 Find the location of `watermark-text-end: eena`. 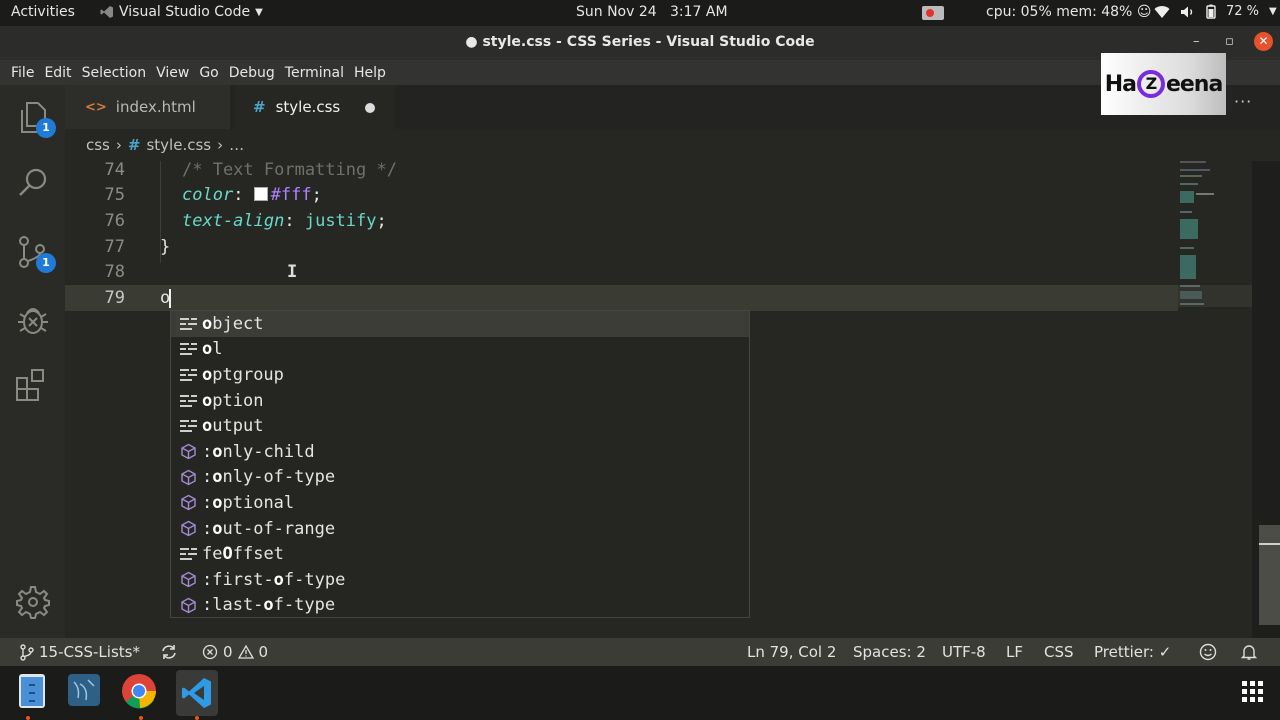

watermark-text-end: eena is located at coordinates (1194, 84).